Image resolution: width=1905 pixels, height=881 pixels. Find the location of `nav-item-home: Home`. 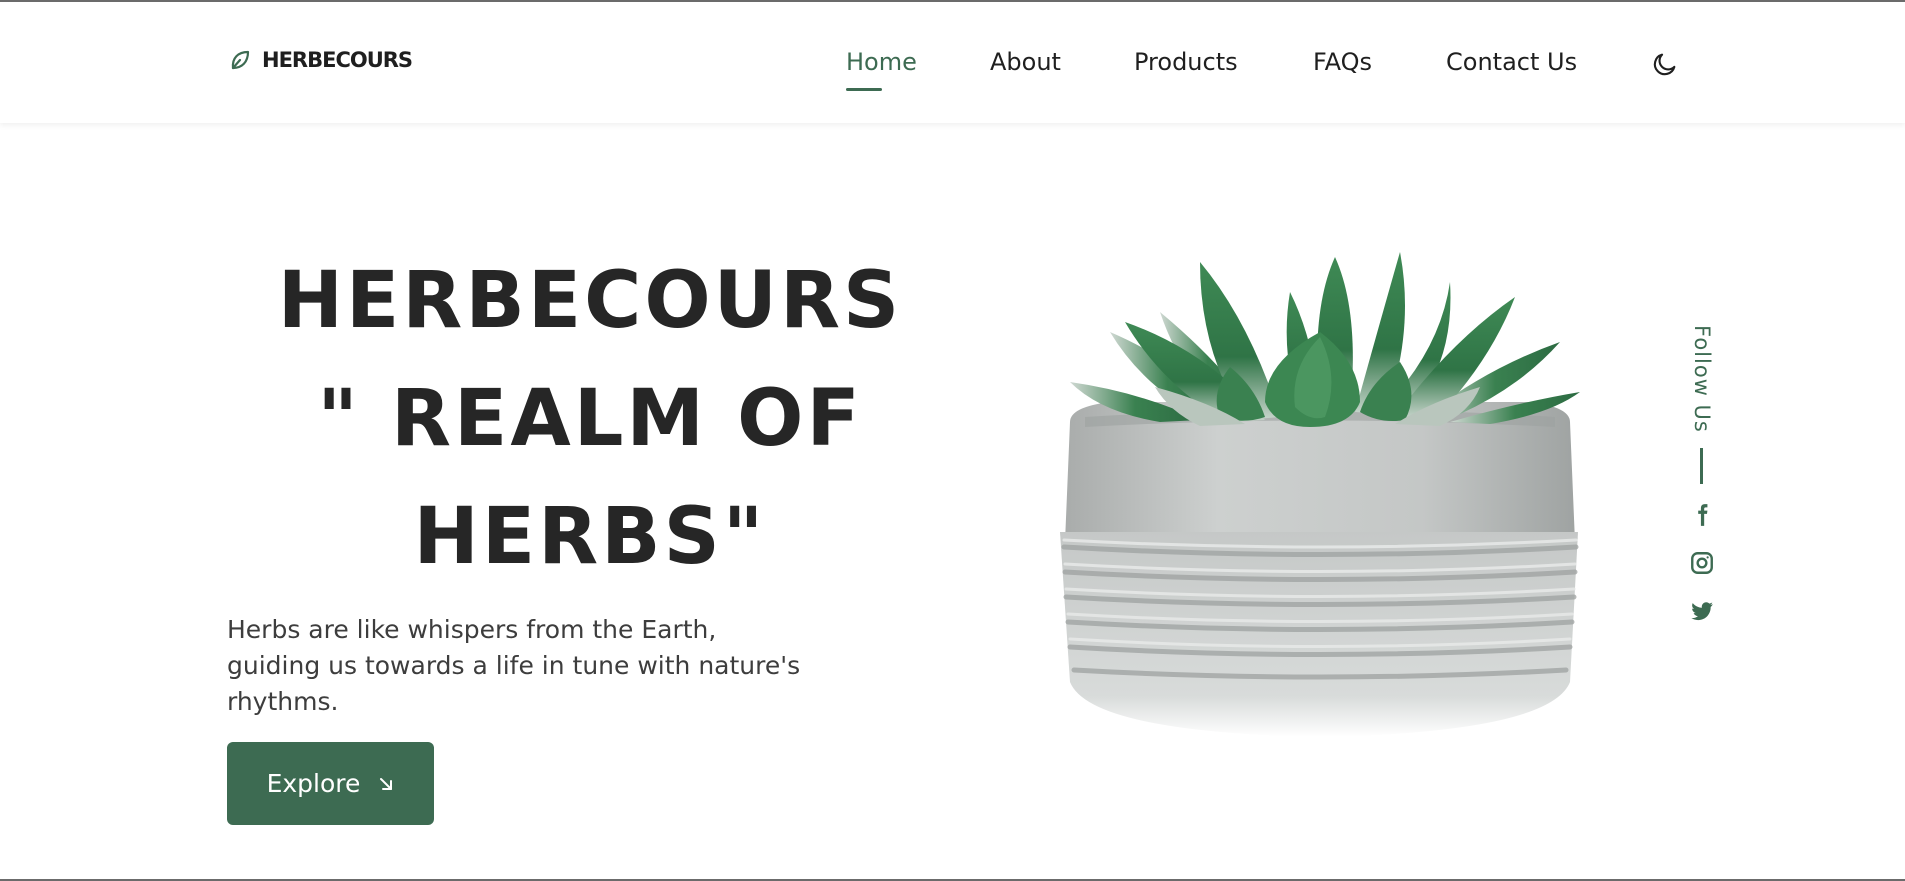

nav-item-home: Home is located at coordinates (881, 69).